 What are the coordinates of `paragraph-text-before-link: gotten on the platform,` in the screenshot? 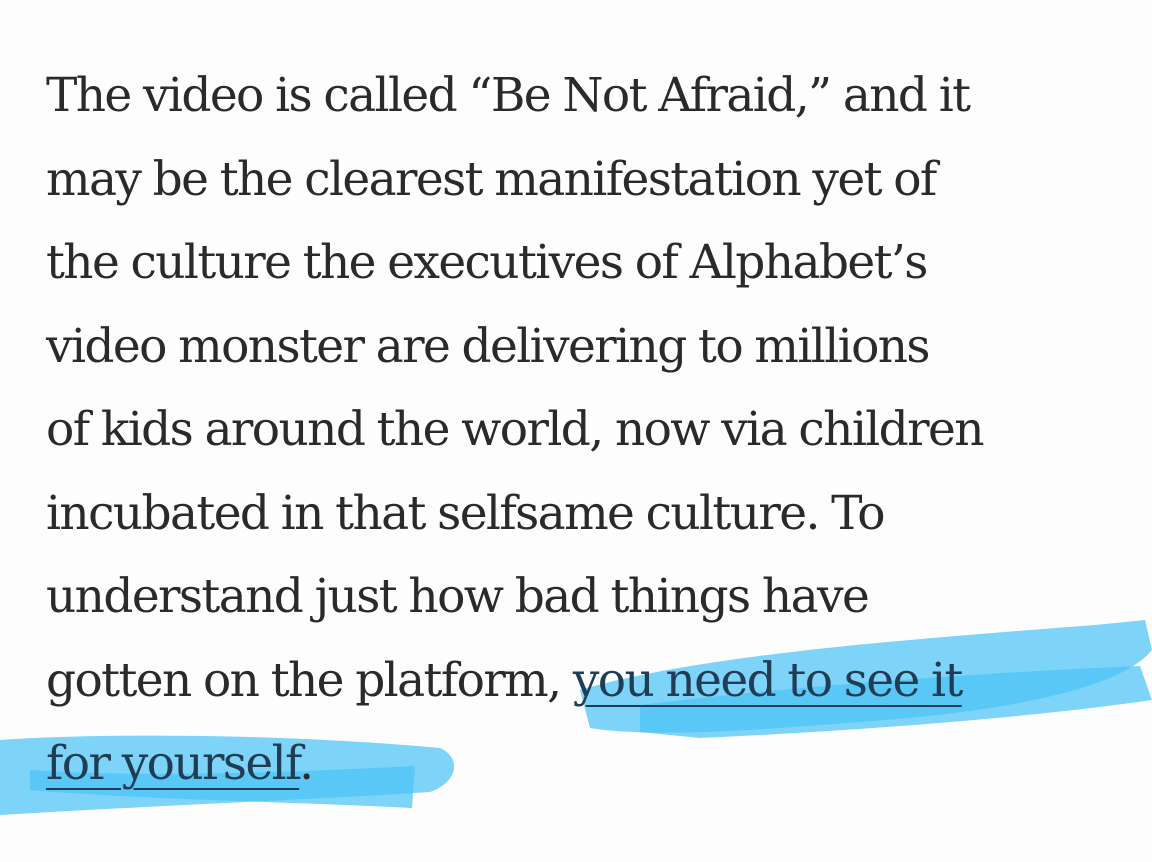 It's located at (309, 680).